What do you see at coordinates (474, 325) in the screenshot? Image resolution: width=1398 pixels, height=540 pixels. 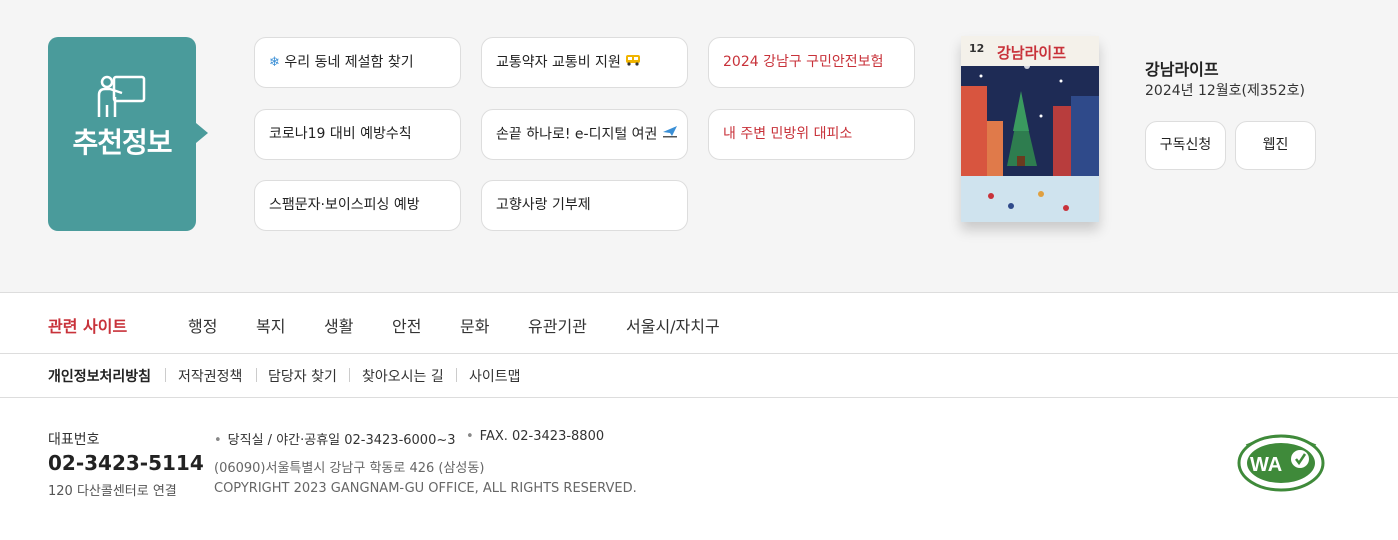 I see `site-menu-culture: 문화` at bounding box center [474, 325].